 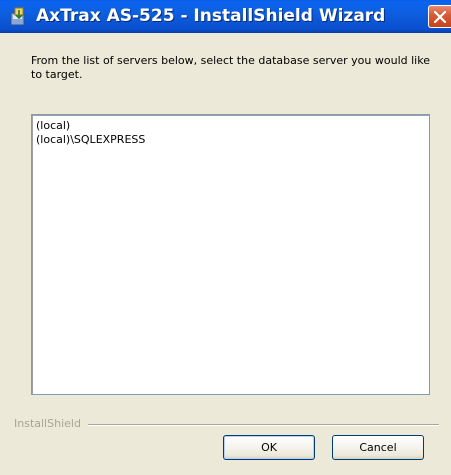 What do you see at coordinates (53, 126) in the screenshot?
I see `server-item-local: (local)` at bounding box center [53, 126].